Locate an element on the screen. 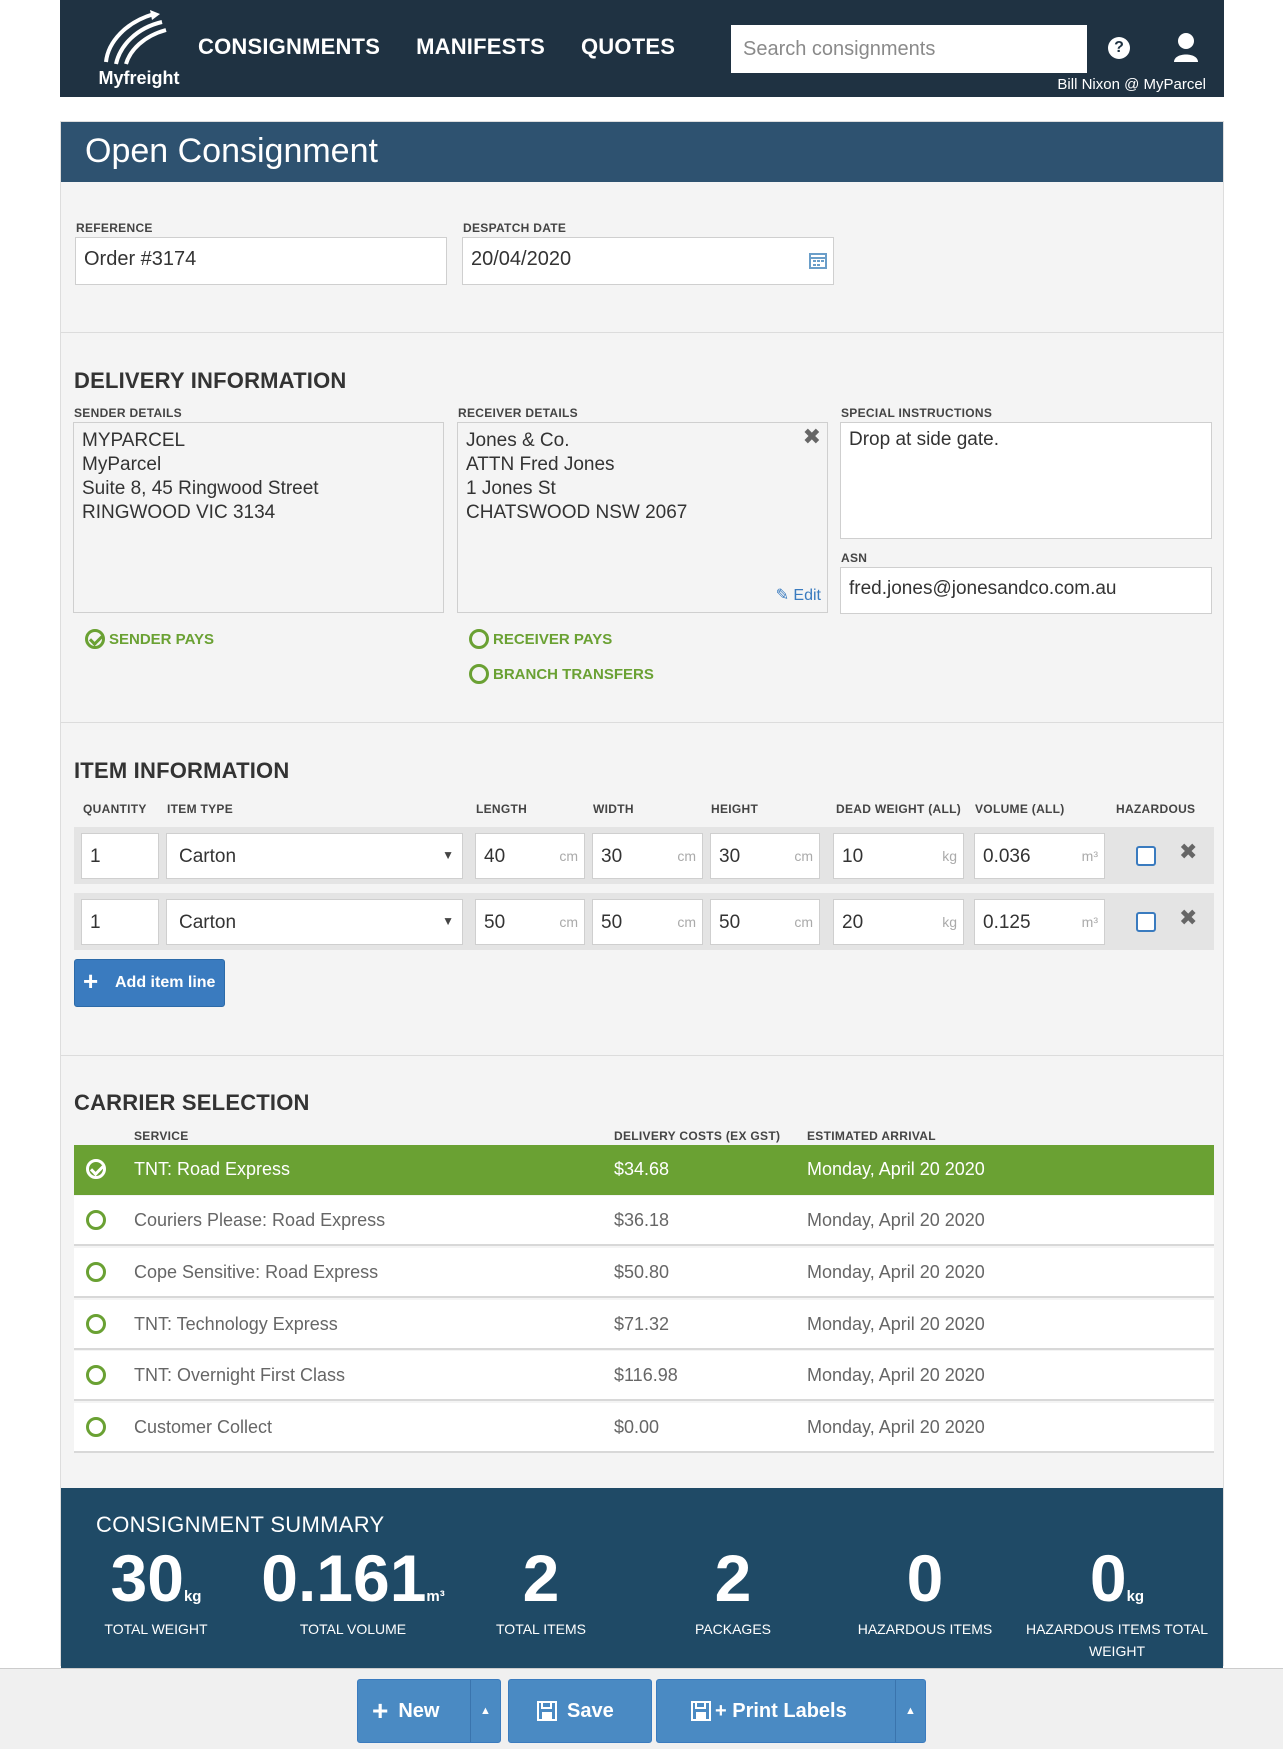 The image size is (1283, 1749). height-input: 30 cm is located at coordinates (765, 856).